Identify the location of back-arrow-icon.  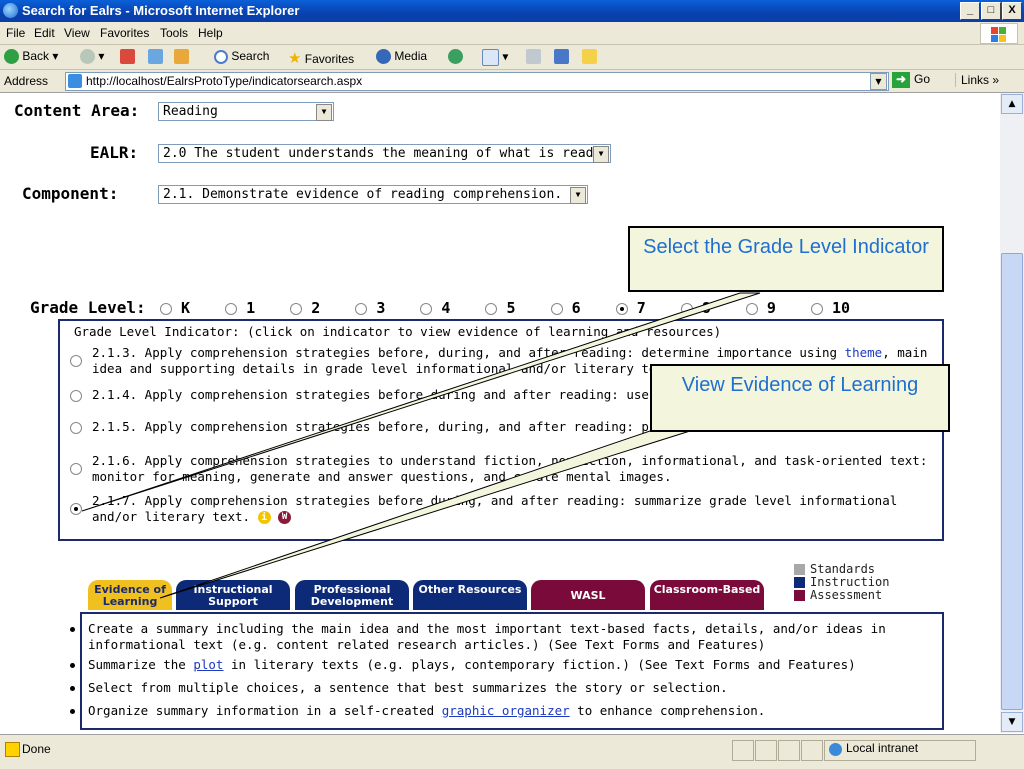
(11, 57).